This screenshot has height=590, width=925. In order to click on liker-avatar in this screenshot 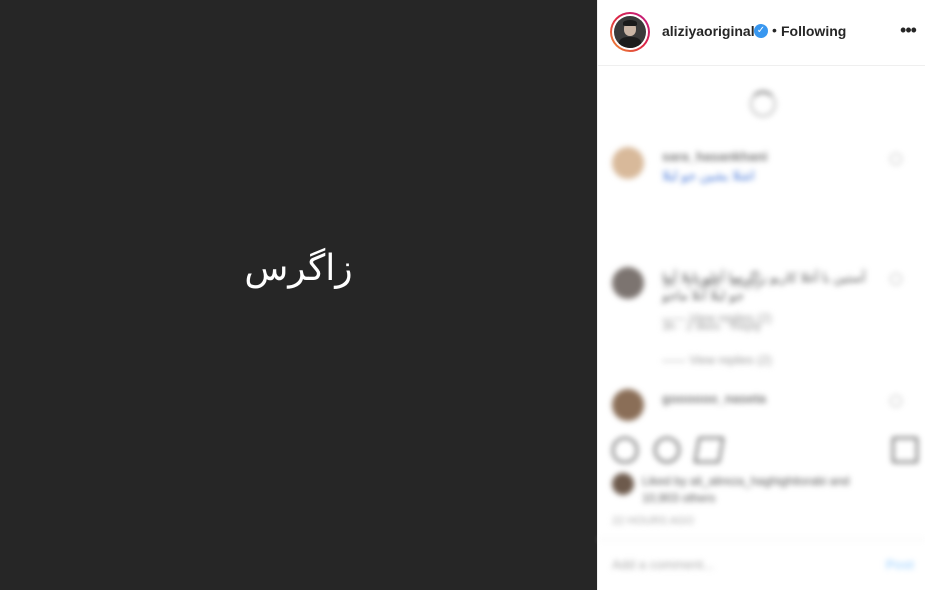, I will do `click(623, 484)`.